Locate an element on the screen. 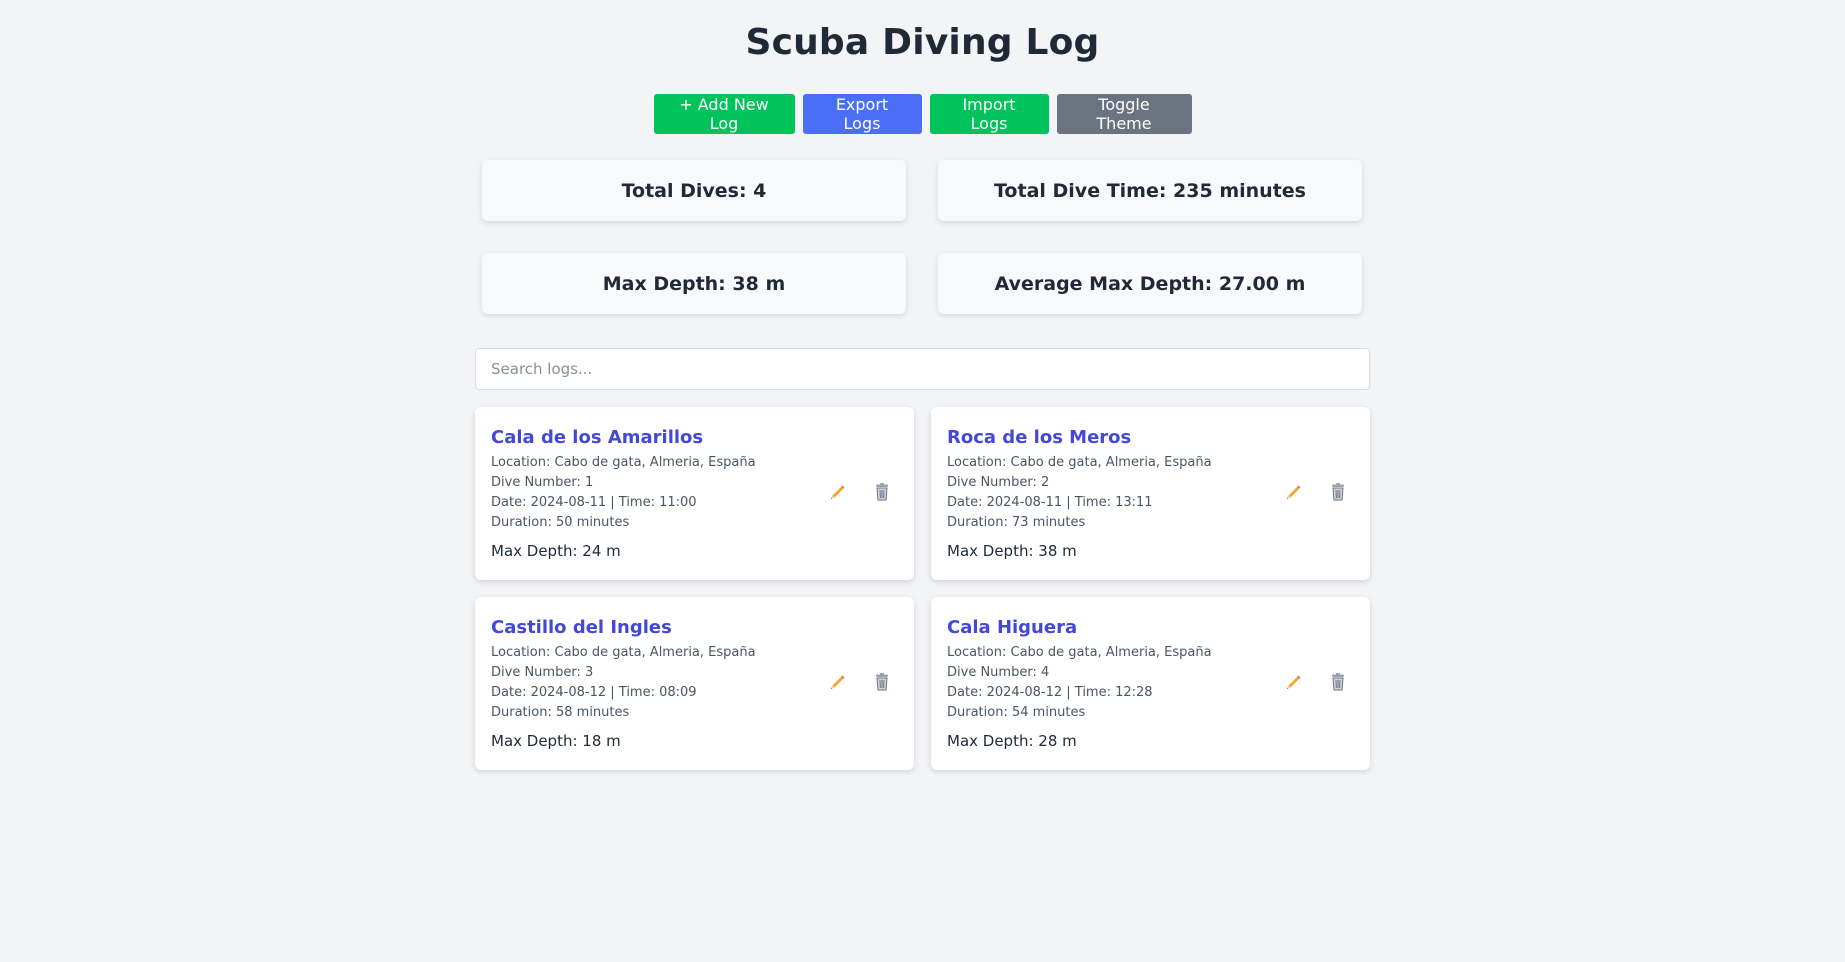  log-duration: Duration: 54 minutes is located at coordinates (1016, 712).